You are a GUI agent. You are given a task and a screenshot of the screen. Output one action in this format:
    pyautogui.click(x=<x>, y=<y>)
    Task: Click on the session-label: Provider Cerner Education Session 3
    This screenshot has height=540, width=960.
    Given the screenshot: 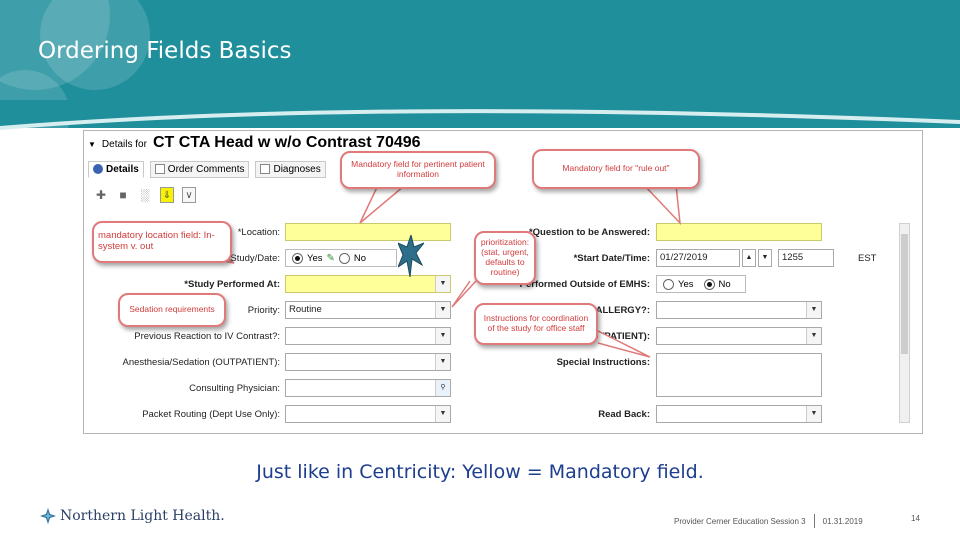 What is the action you would take?
    pyautogui.click(x=740, y=521)
    